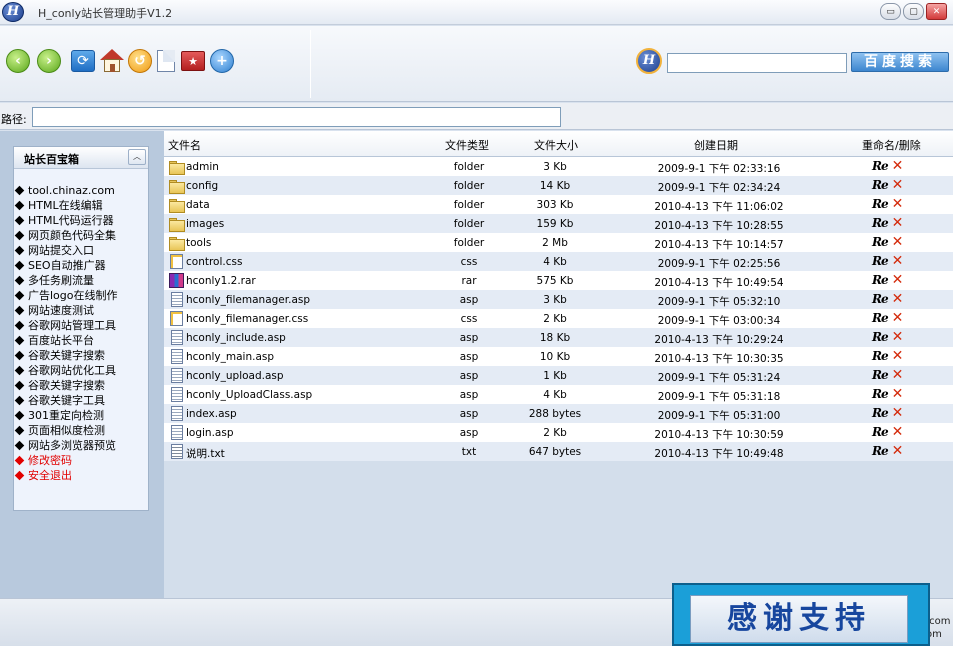  What do you see at coordinates (205, 453) in the screenshot?
I see `file-name: 说明.txt` at bounding box center [205, 453].